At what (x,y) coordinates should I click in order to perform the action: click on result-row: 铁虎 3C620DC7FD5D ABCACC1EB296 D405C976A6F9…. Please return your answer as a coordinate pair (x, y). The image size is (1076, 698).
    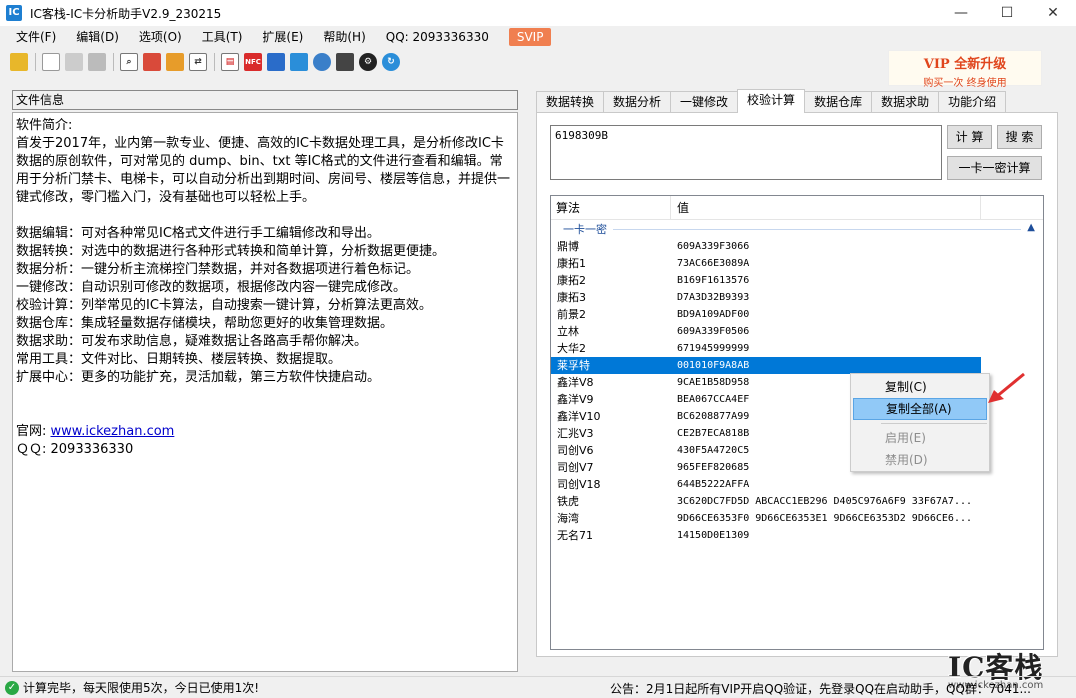
    Looking at the image, I should click on (797, 501).